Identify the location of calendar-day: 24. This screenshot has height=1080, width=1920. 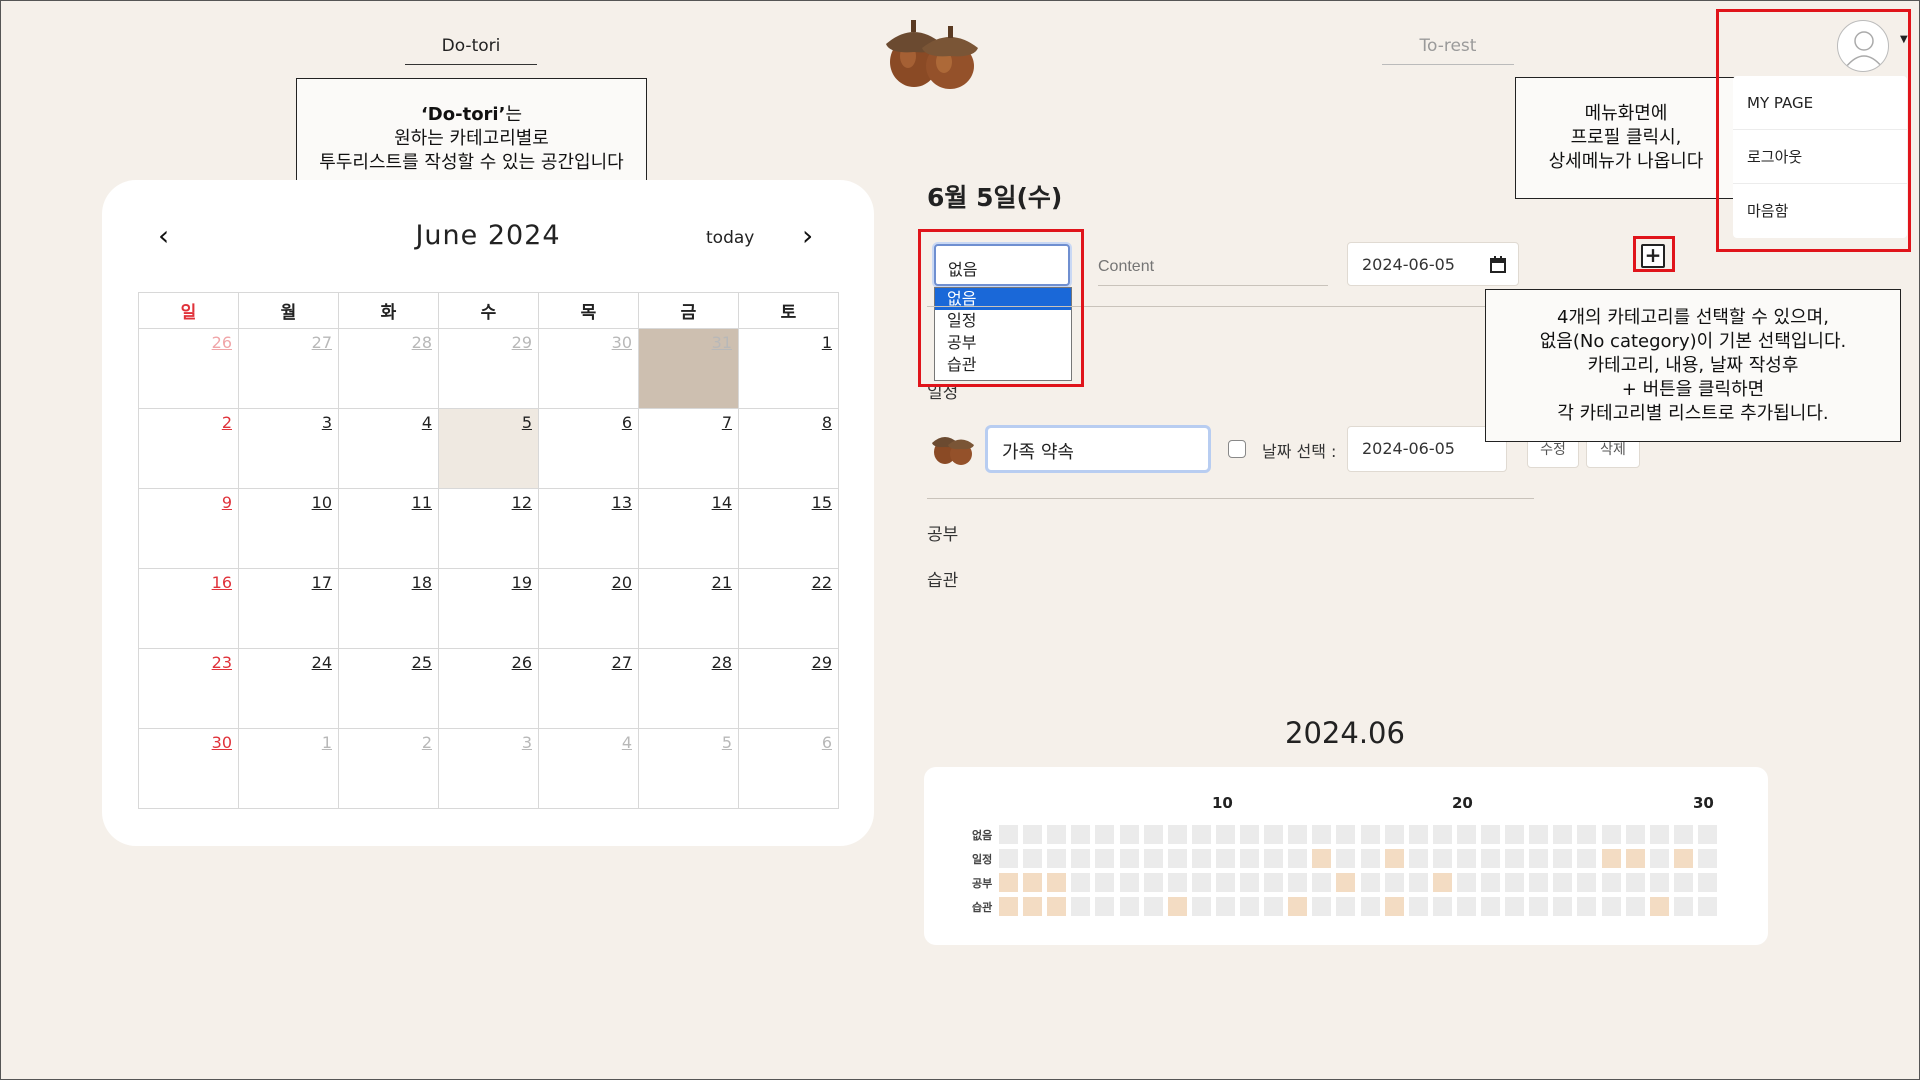
(288, 688).